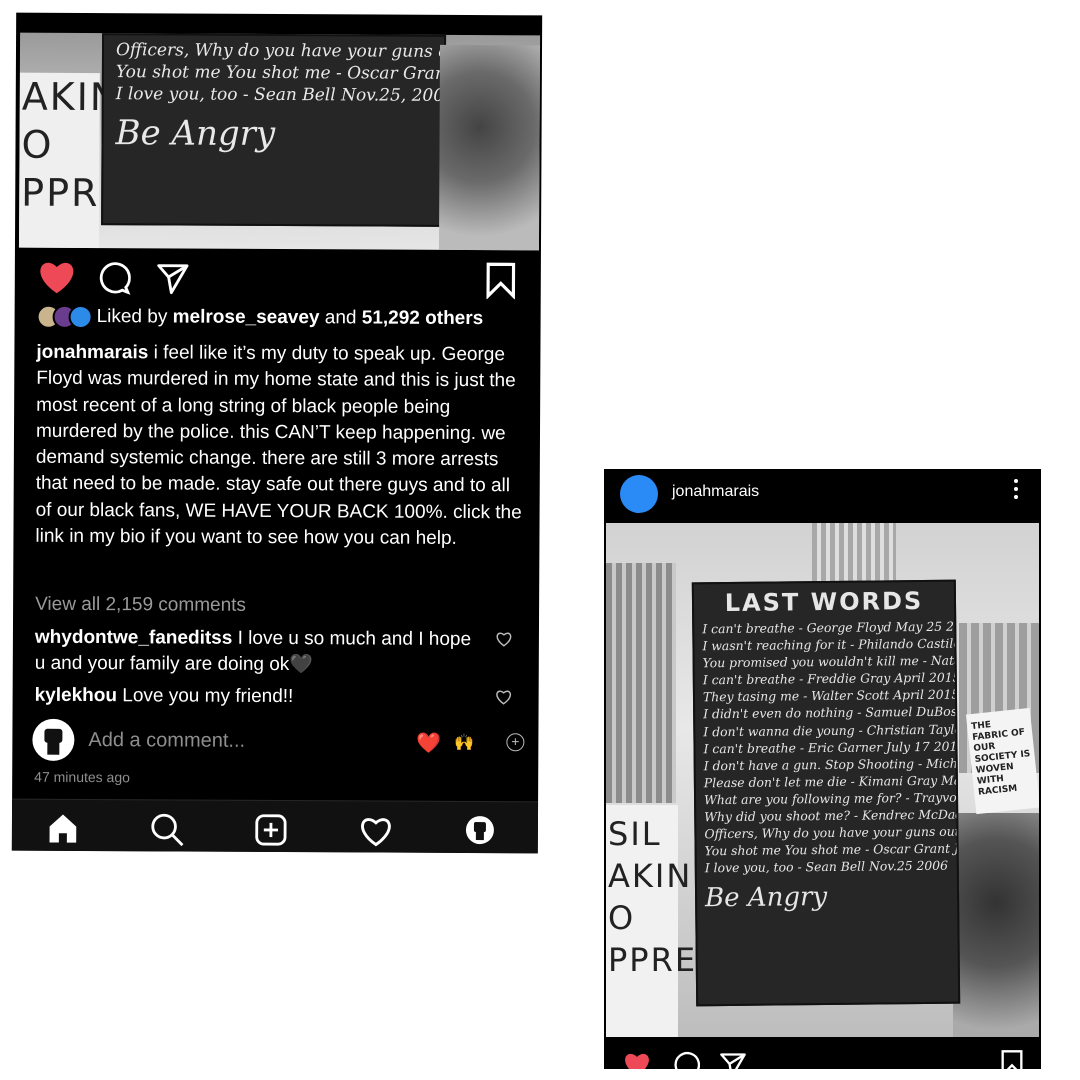  Describe the element at coordinates (134, 638) in the screenshot. I see `comment-username: whydontwe_faneditss` at that location.